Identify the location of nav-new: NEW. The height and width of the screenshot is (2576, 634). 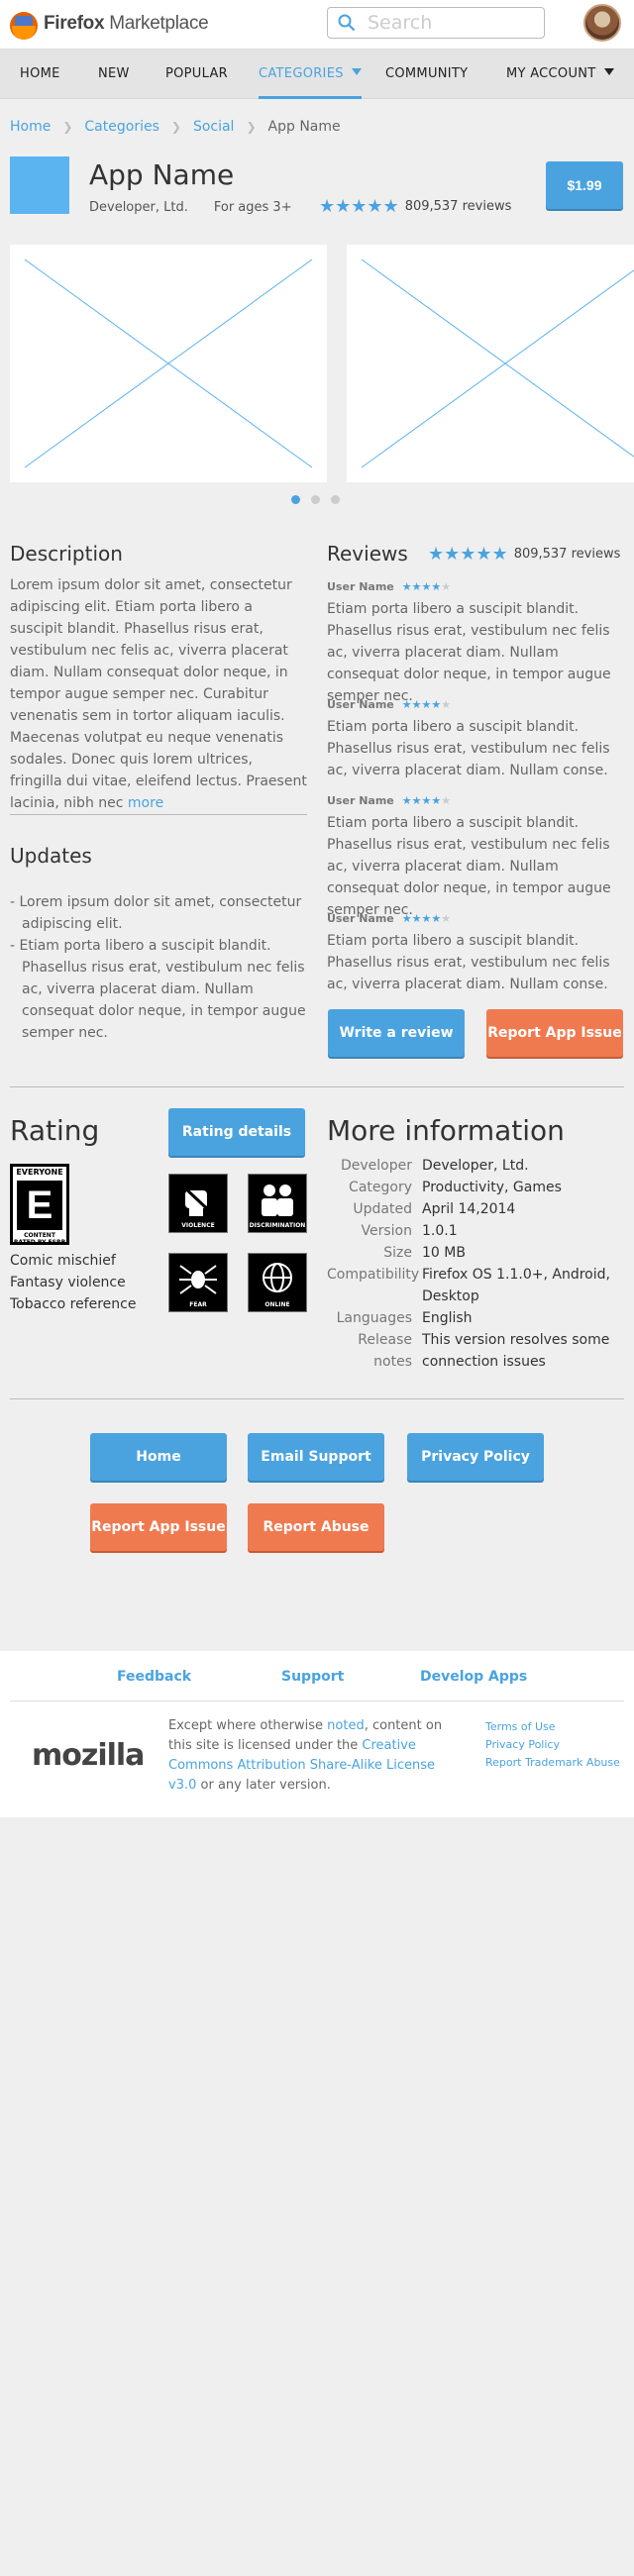
(114, 74).